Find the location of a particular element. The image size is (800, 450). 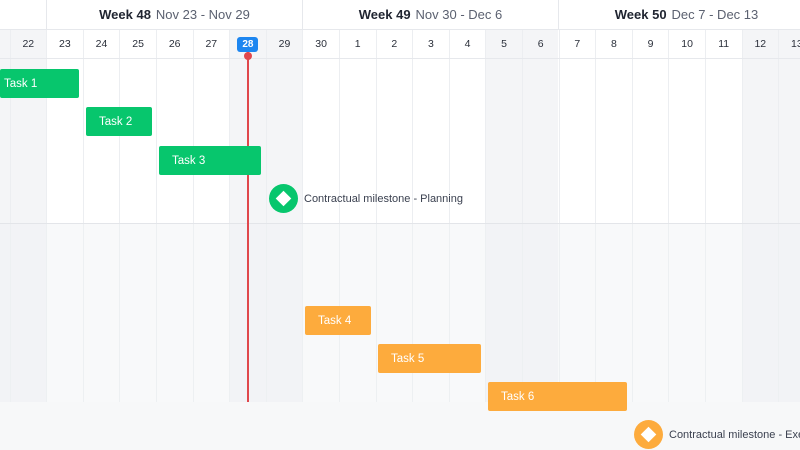

today-date-badge: 28 is located at coordinates (248, 44).